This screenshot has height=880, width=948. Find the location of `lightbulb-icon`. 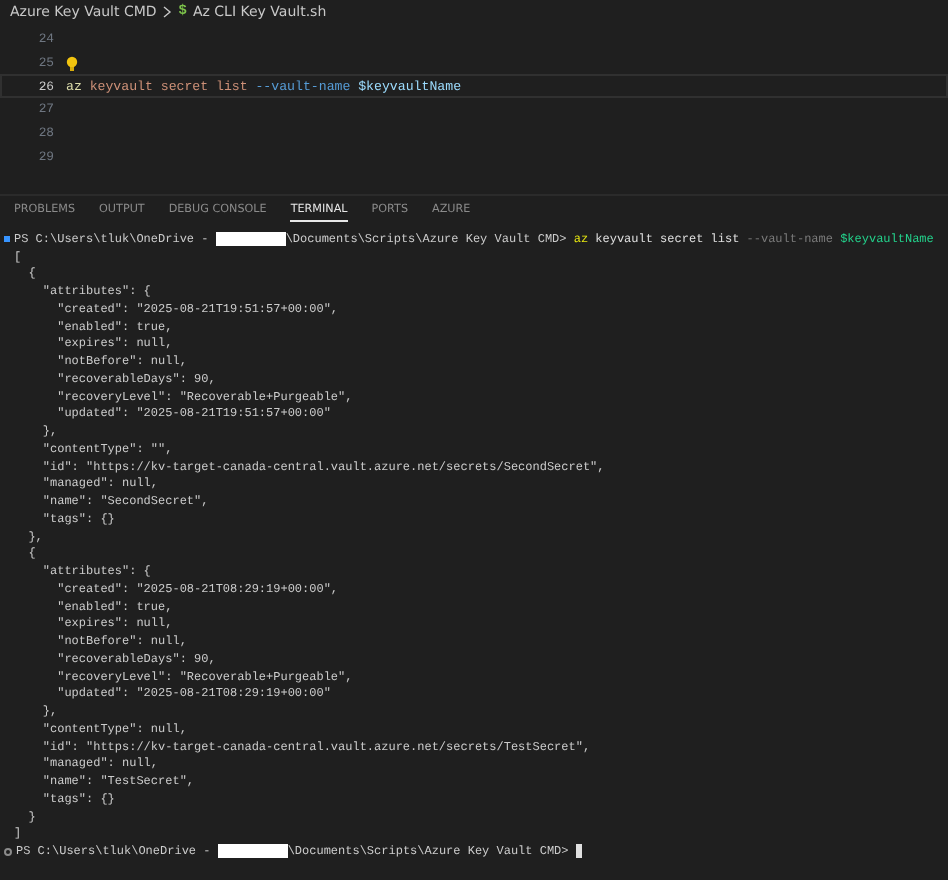

lightbulb-icon is located at coordinates (72, 63).